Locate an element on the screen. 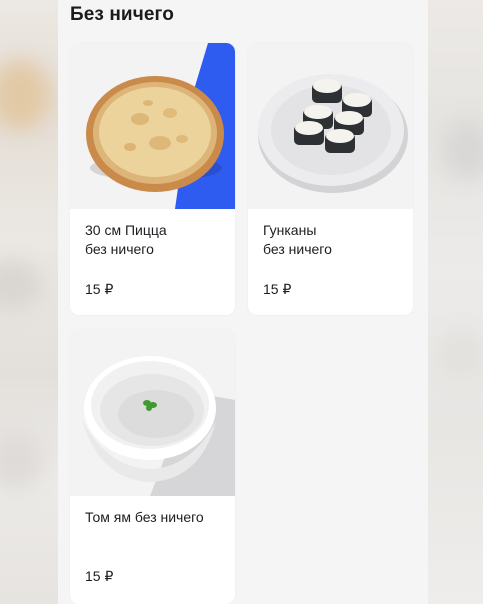  product-name: 30 см Пицца без ничего is located at coordinates (126, 239).